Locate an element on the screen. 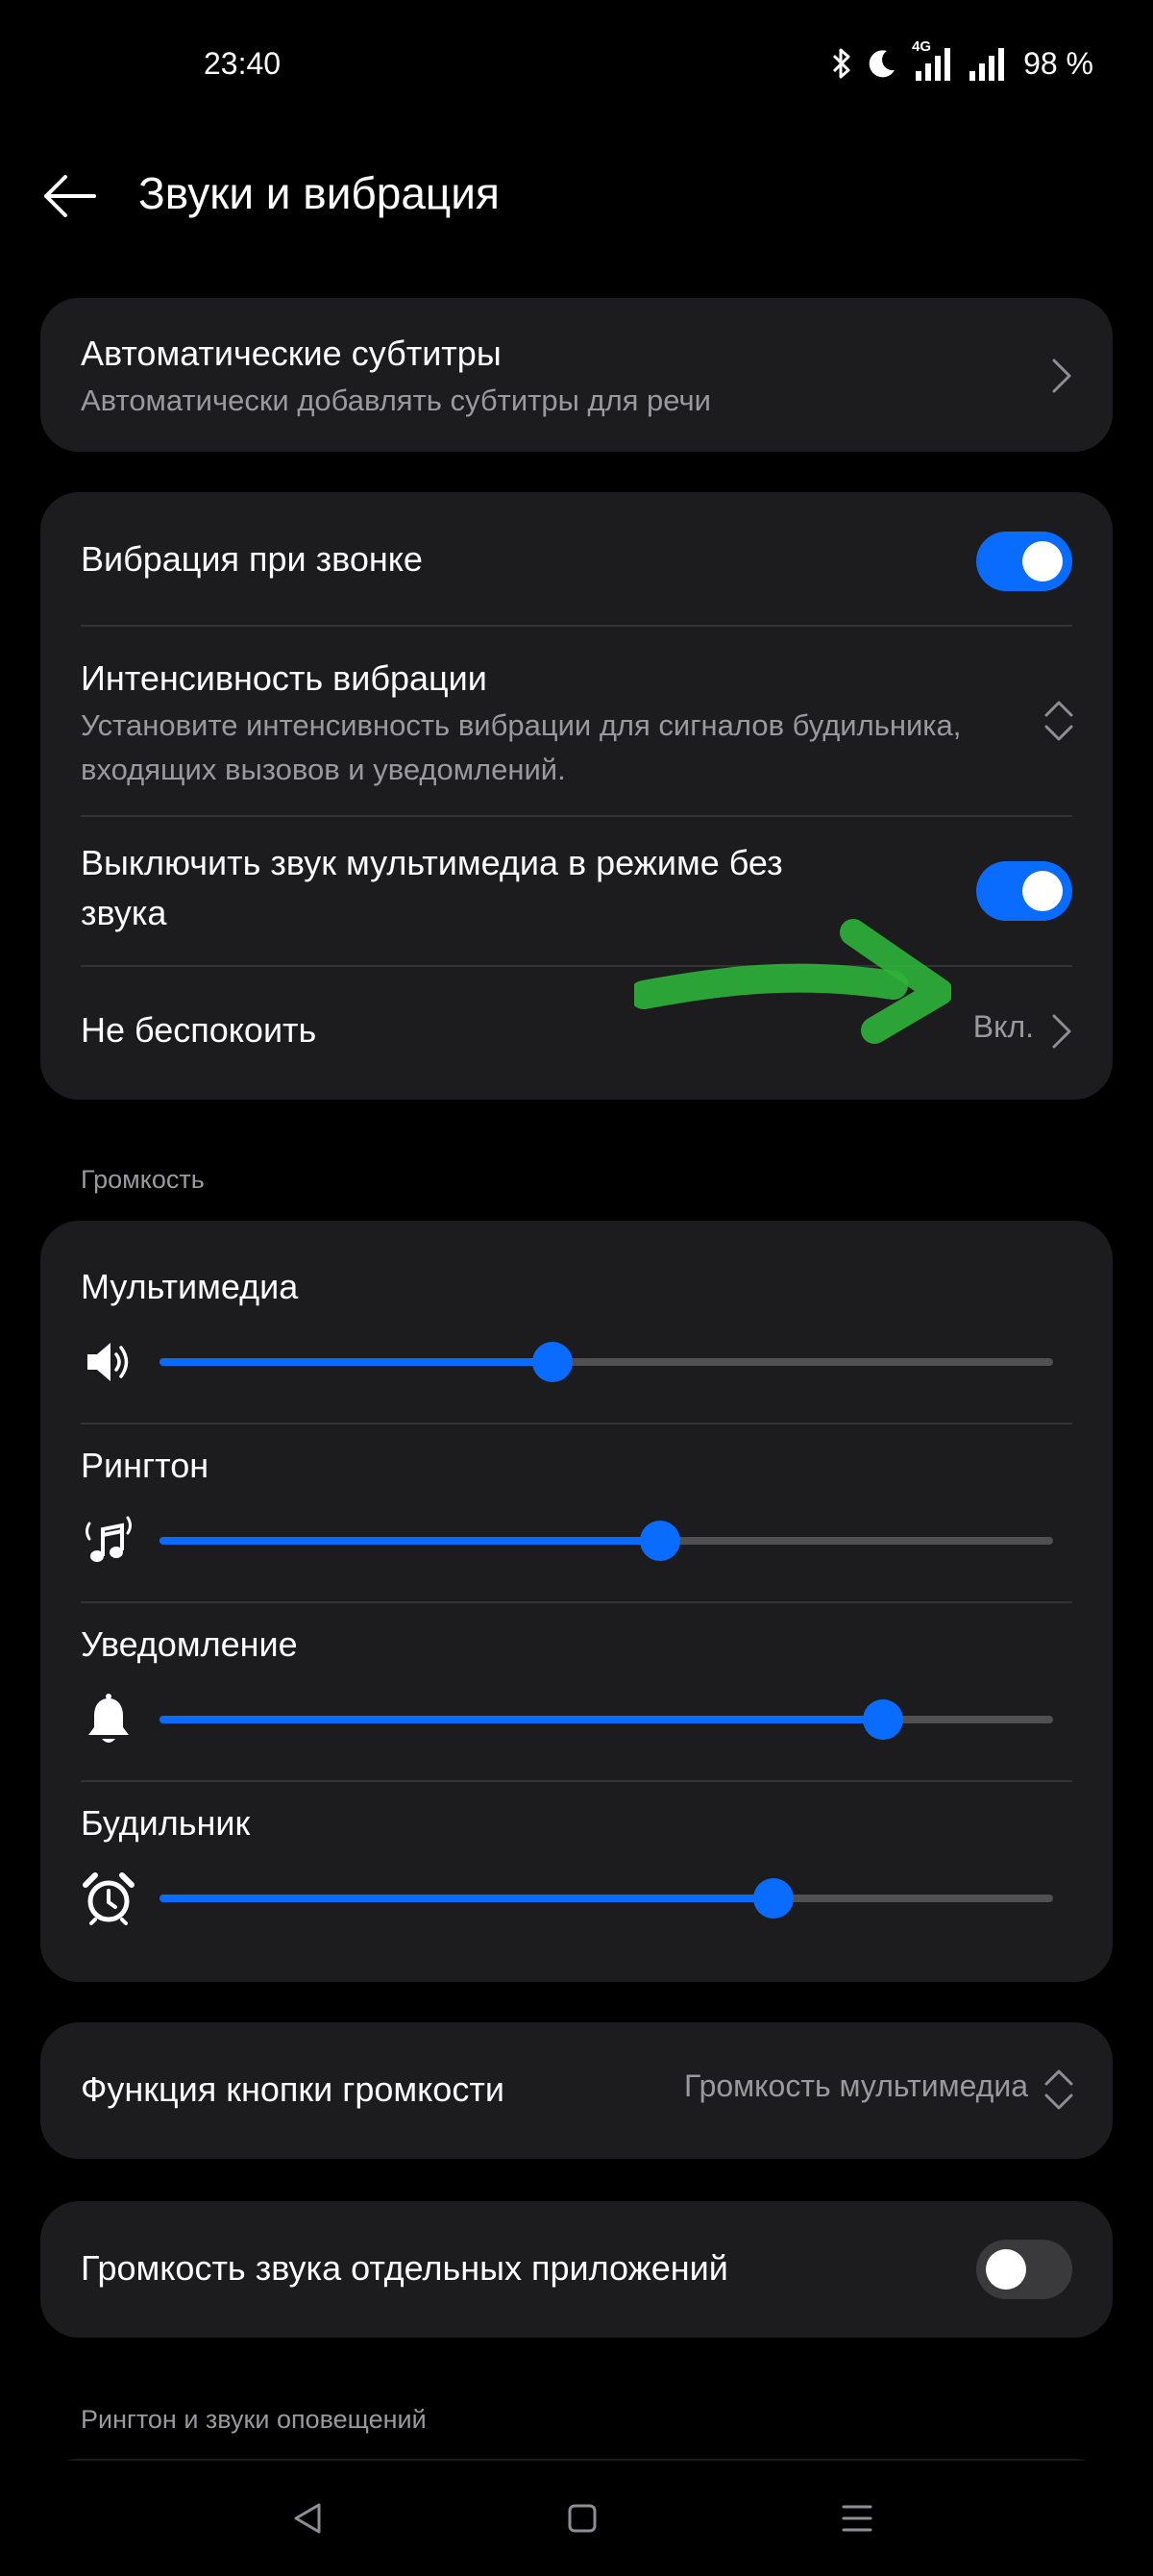  media-volume-label: Мультимедиа is located at coordinates (190, 1286).